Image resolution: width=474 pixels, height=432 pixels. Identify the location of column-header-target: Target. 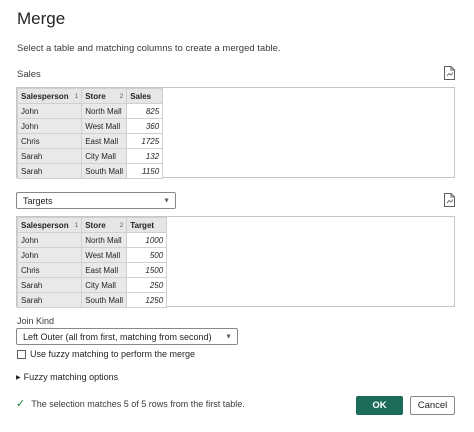
(147, 225).